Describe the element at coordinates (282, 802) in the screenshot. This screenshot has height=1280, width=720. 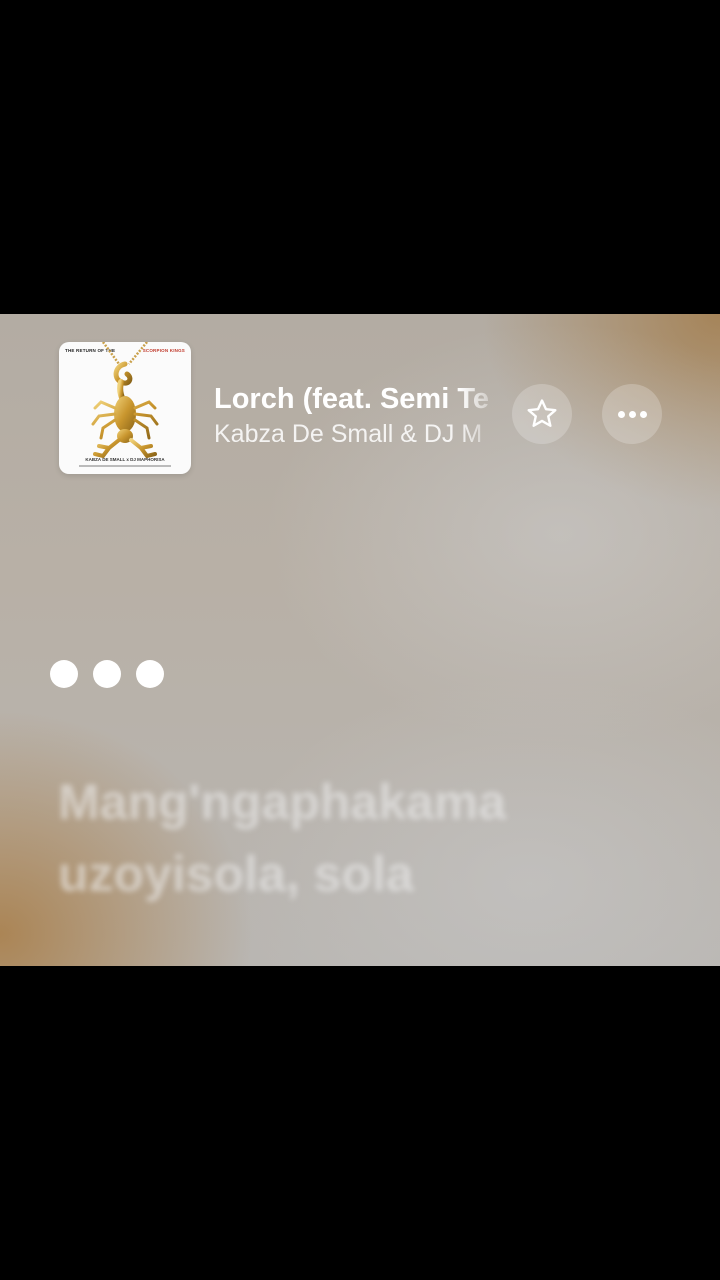
I see `lyric-line: Mang'ngaphakama` at that location.